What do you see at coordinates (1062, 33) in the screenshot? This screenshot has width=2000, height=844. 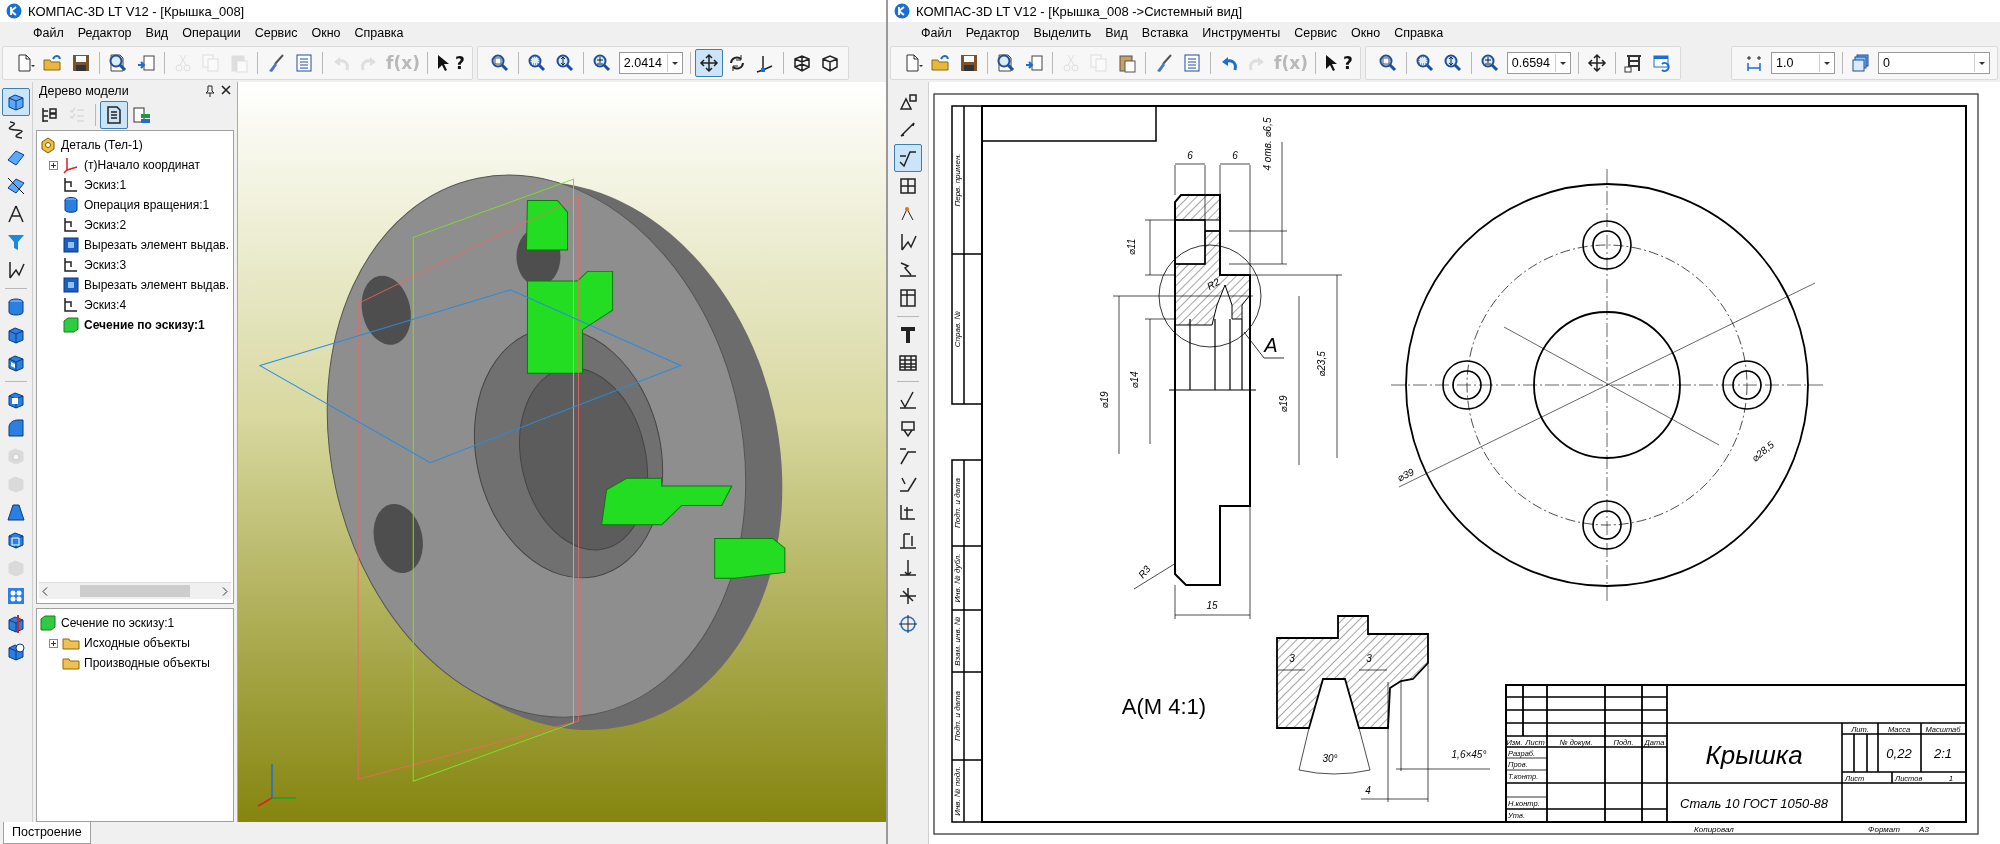 I see `menu-item: Выделить` at bounding box center [1062, 33].